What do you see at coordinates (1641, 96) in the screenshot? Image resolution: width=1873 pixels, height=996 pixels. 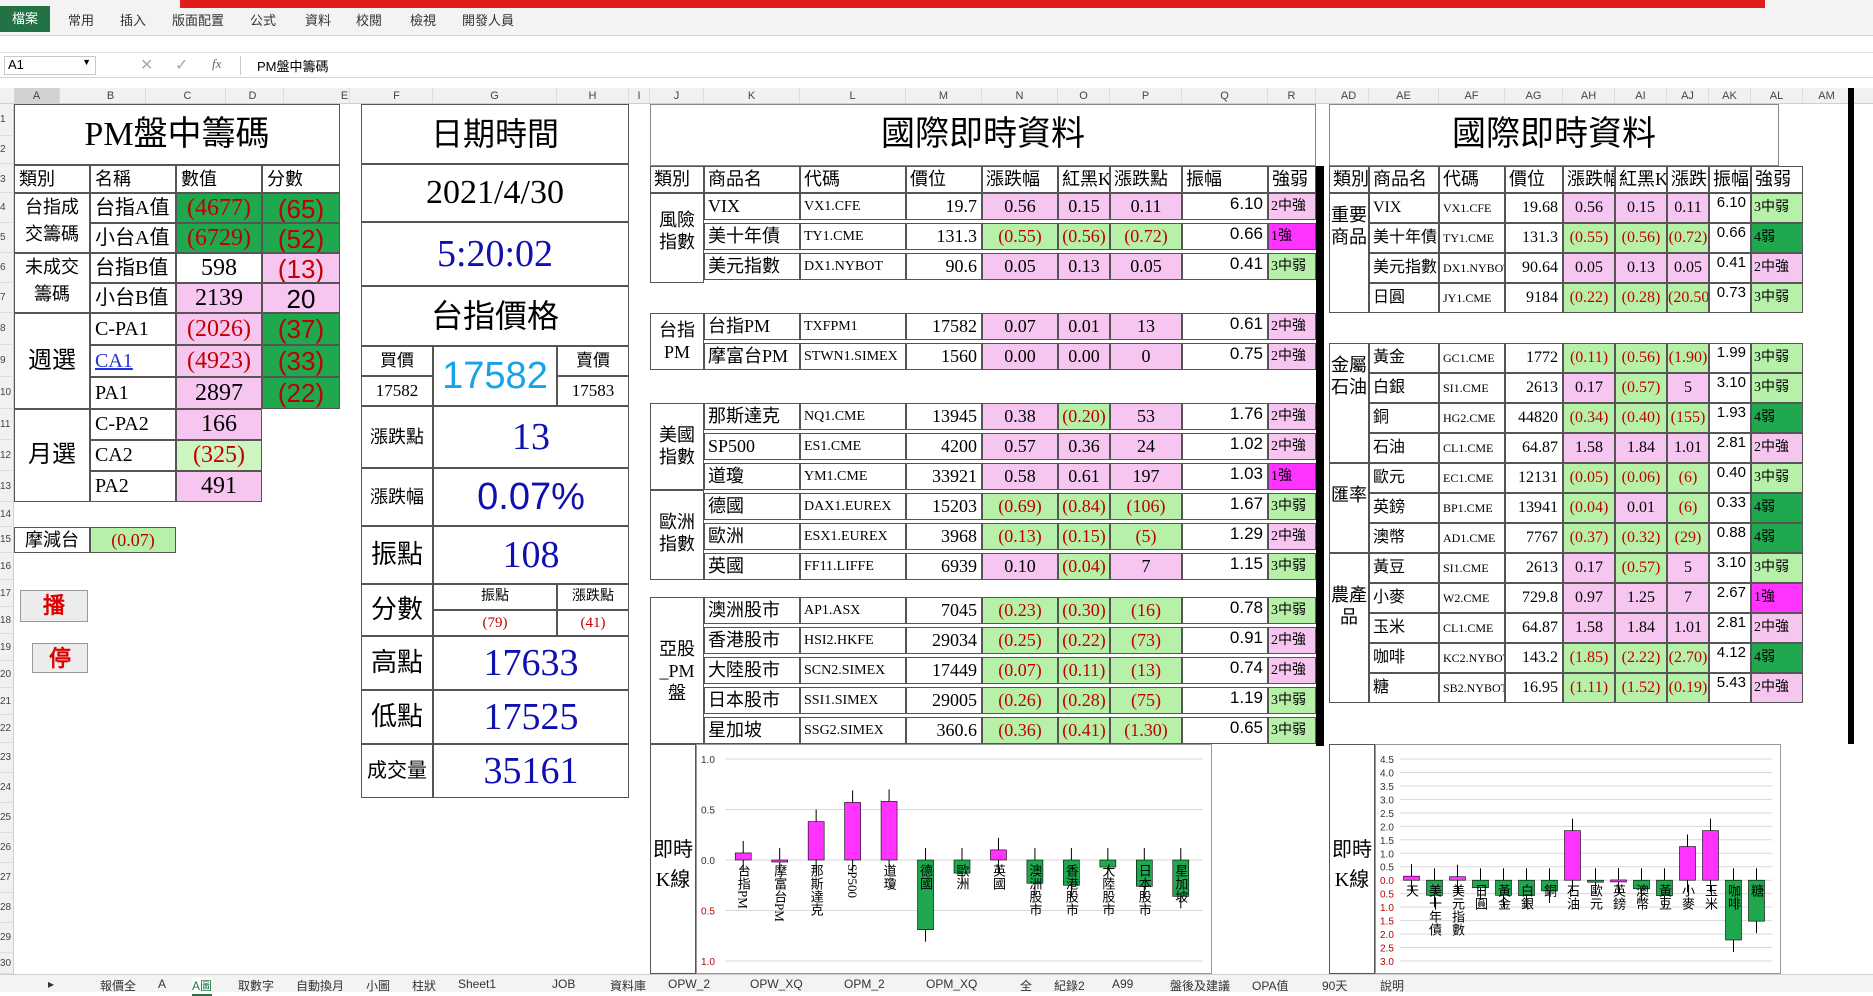 I see `column-header: AI` at bounding box center [1641, 96].